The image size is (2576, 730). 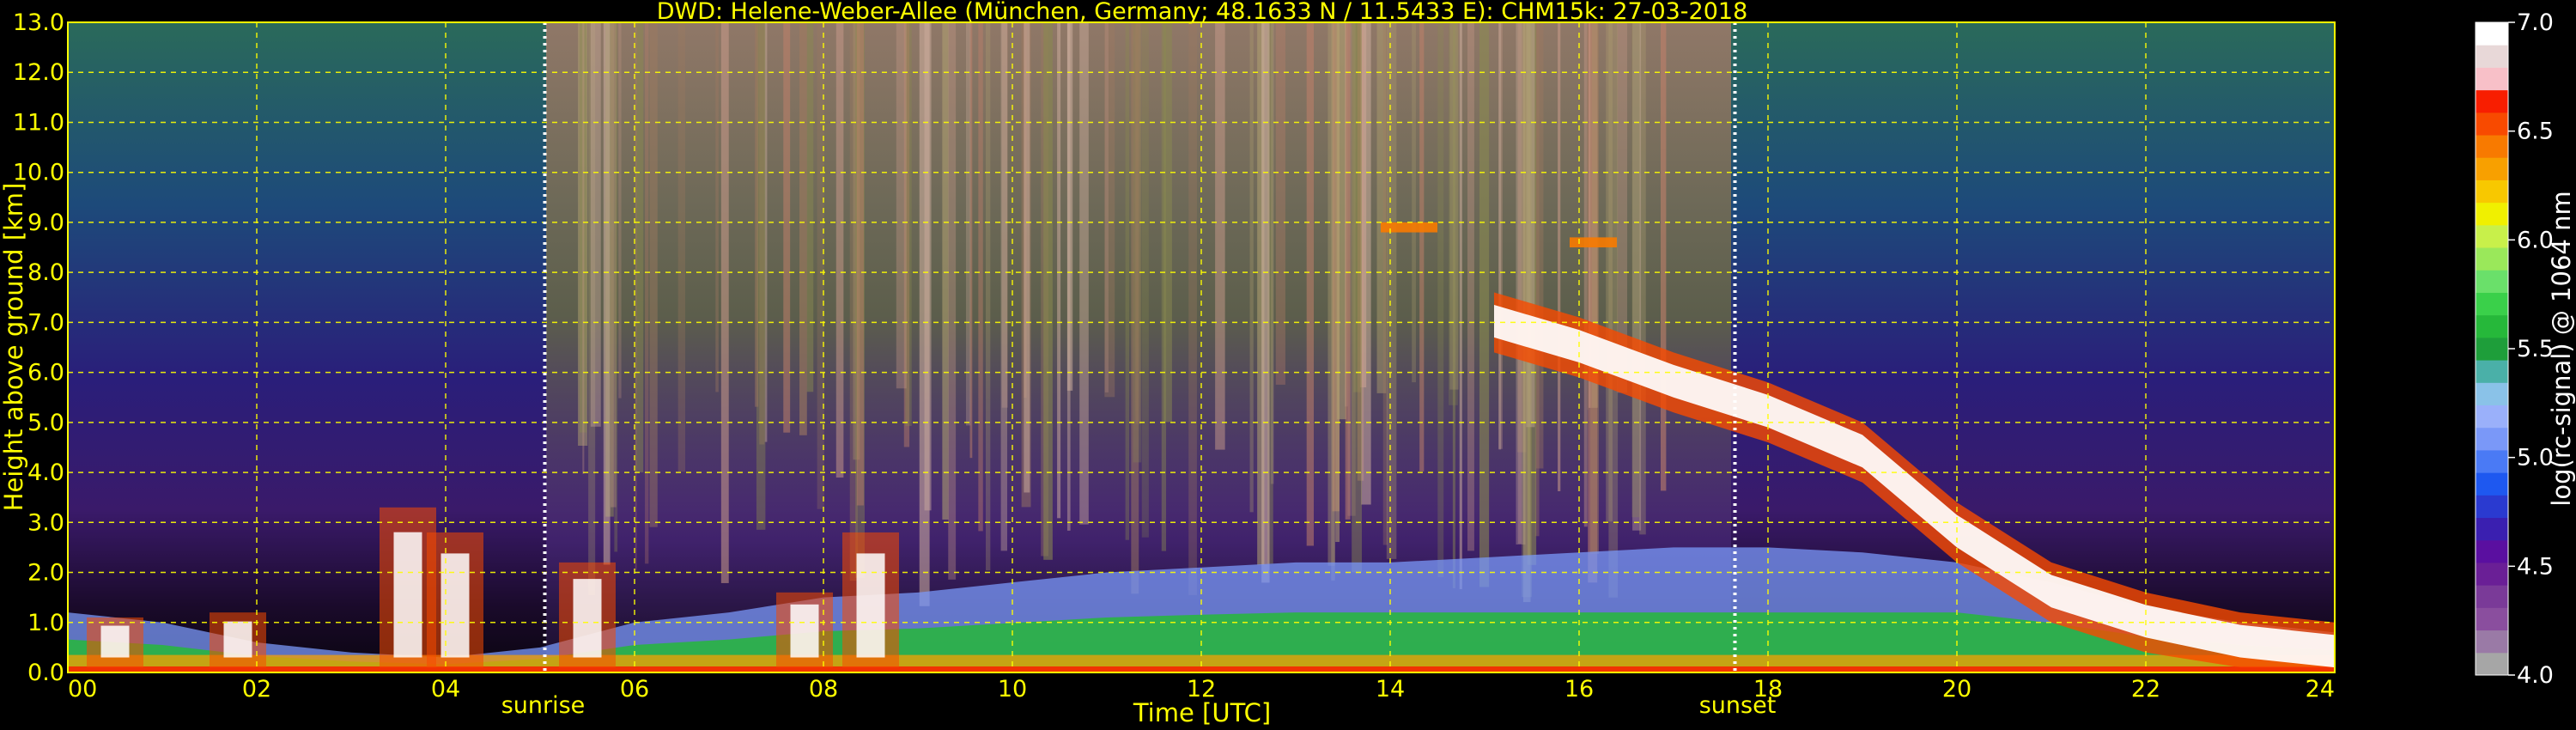 I want to click on colorbar-tick-label: 4.5, so click(x=2536, y=566).